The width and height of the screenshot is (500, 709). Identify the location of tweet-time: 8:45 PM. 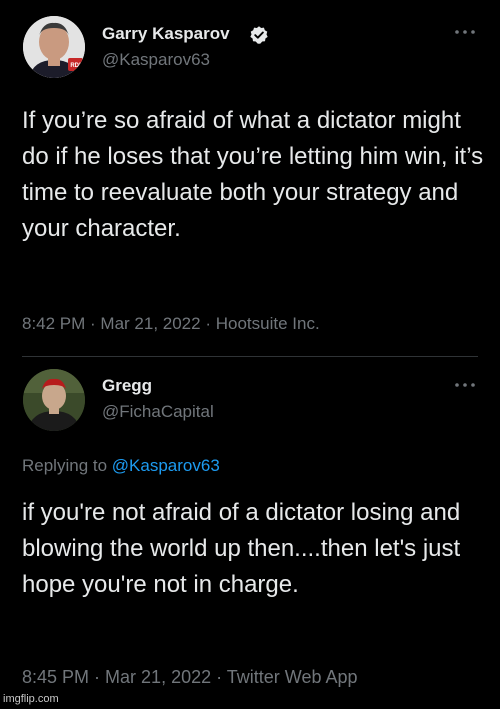
(55, 677).